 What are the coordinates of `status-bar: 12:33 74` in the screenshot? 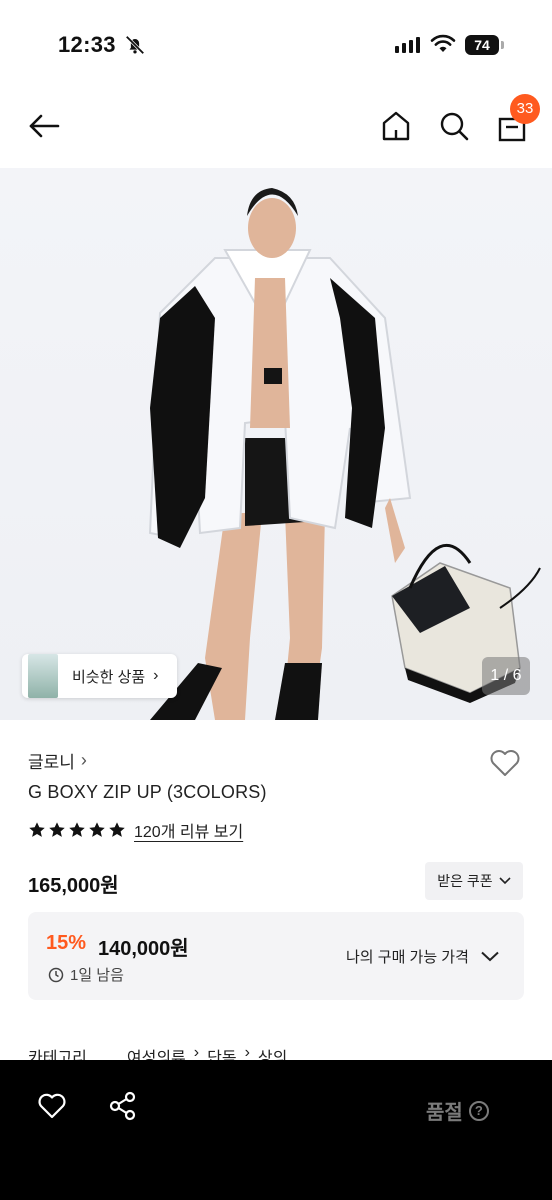 It's located at (276, 45).